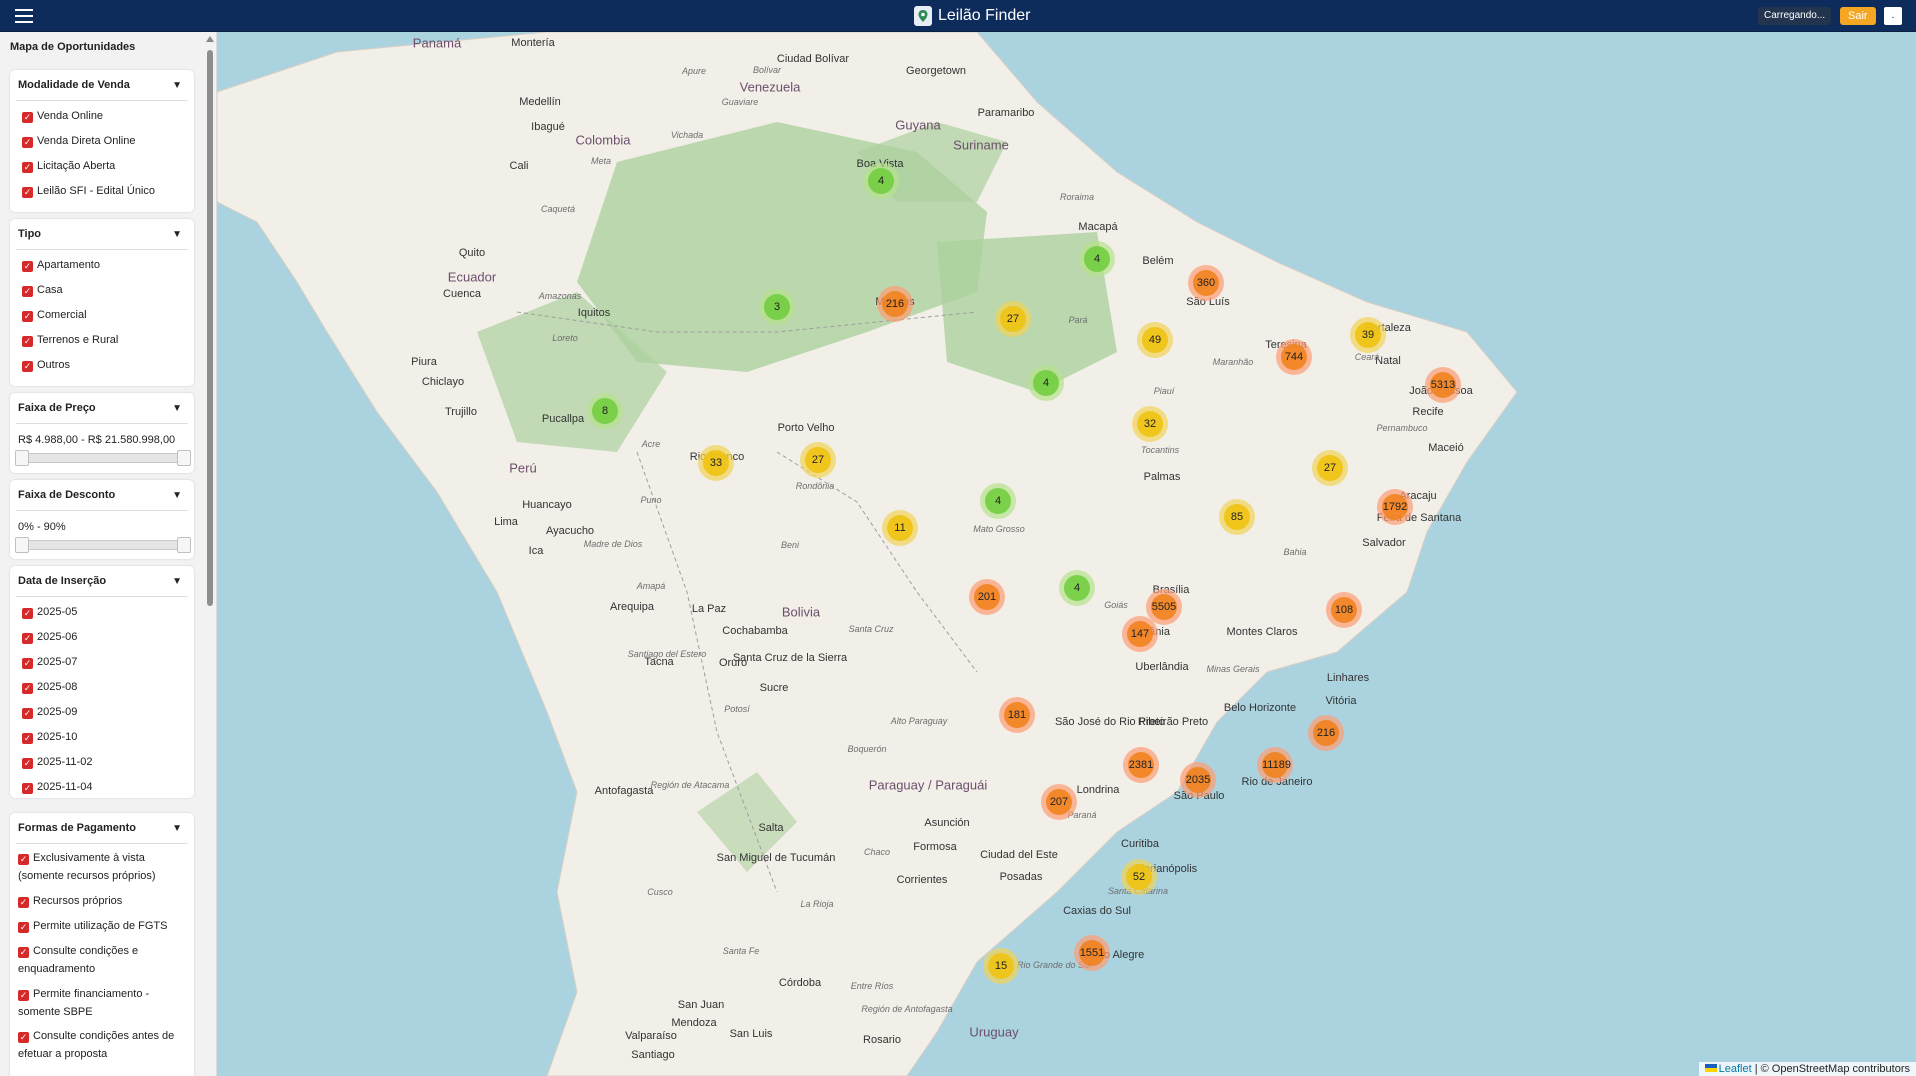 The width and height of the screenshot is (1916, 1076). Describe the element at coordinates (1275, 765) in the screenshot. I see `map-cluster-marker: 11189` at that location.